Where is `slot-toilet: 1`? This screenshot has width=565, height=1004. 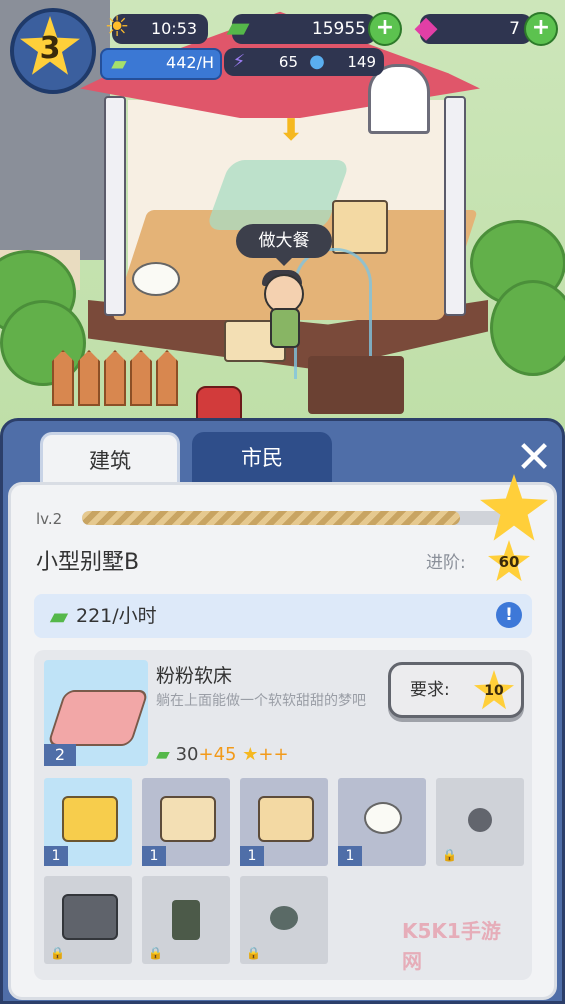 slot-toilet: 1 is located at coordinates (382, 822).